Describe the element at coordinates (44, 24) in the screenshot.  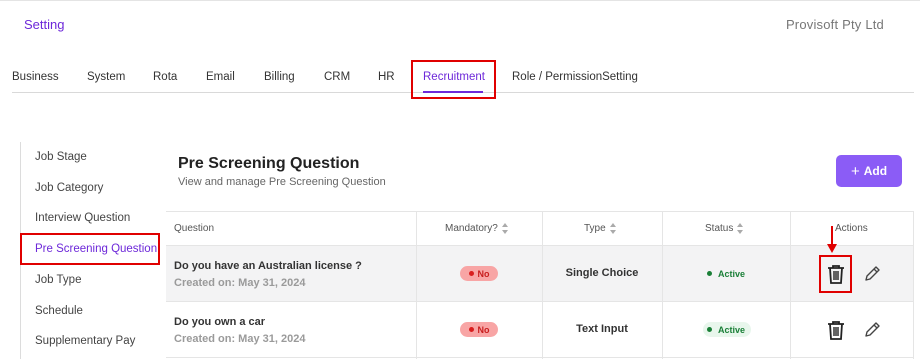
I see `page-title: Setting` at that location.